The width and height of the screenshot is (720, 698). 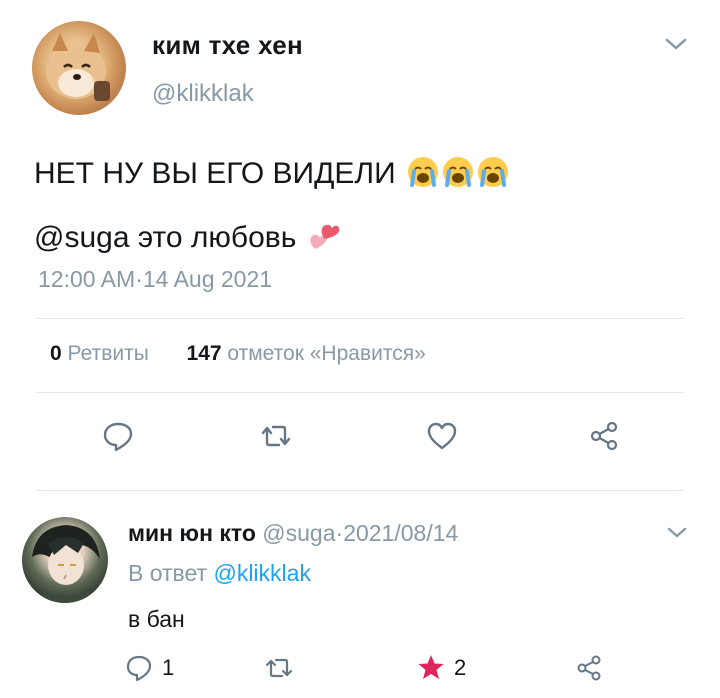 I want to click on tweet-stats: 0 Ретвиты 147 отметок «Нравится», so click(x=238, y=354).